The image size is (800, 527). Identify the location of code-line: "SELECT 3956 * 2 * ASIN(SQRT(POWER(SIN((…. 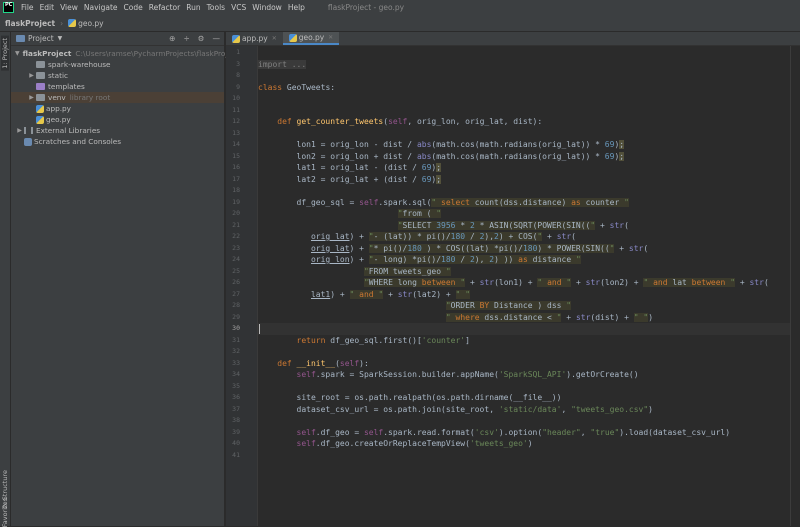
(524, 226).